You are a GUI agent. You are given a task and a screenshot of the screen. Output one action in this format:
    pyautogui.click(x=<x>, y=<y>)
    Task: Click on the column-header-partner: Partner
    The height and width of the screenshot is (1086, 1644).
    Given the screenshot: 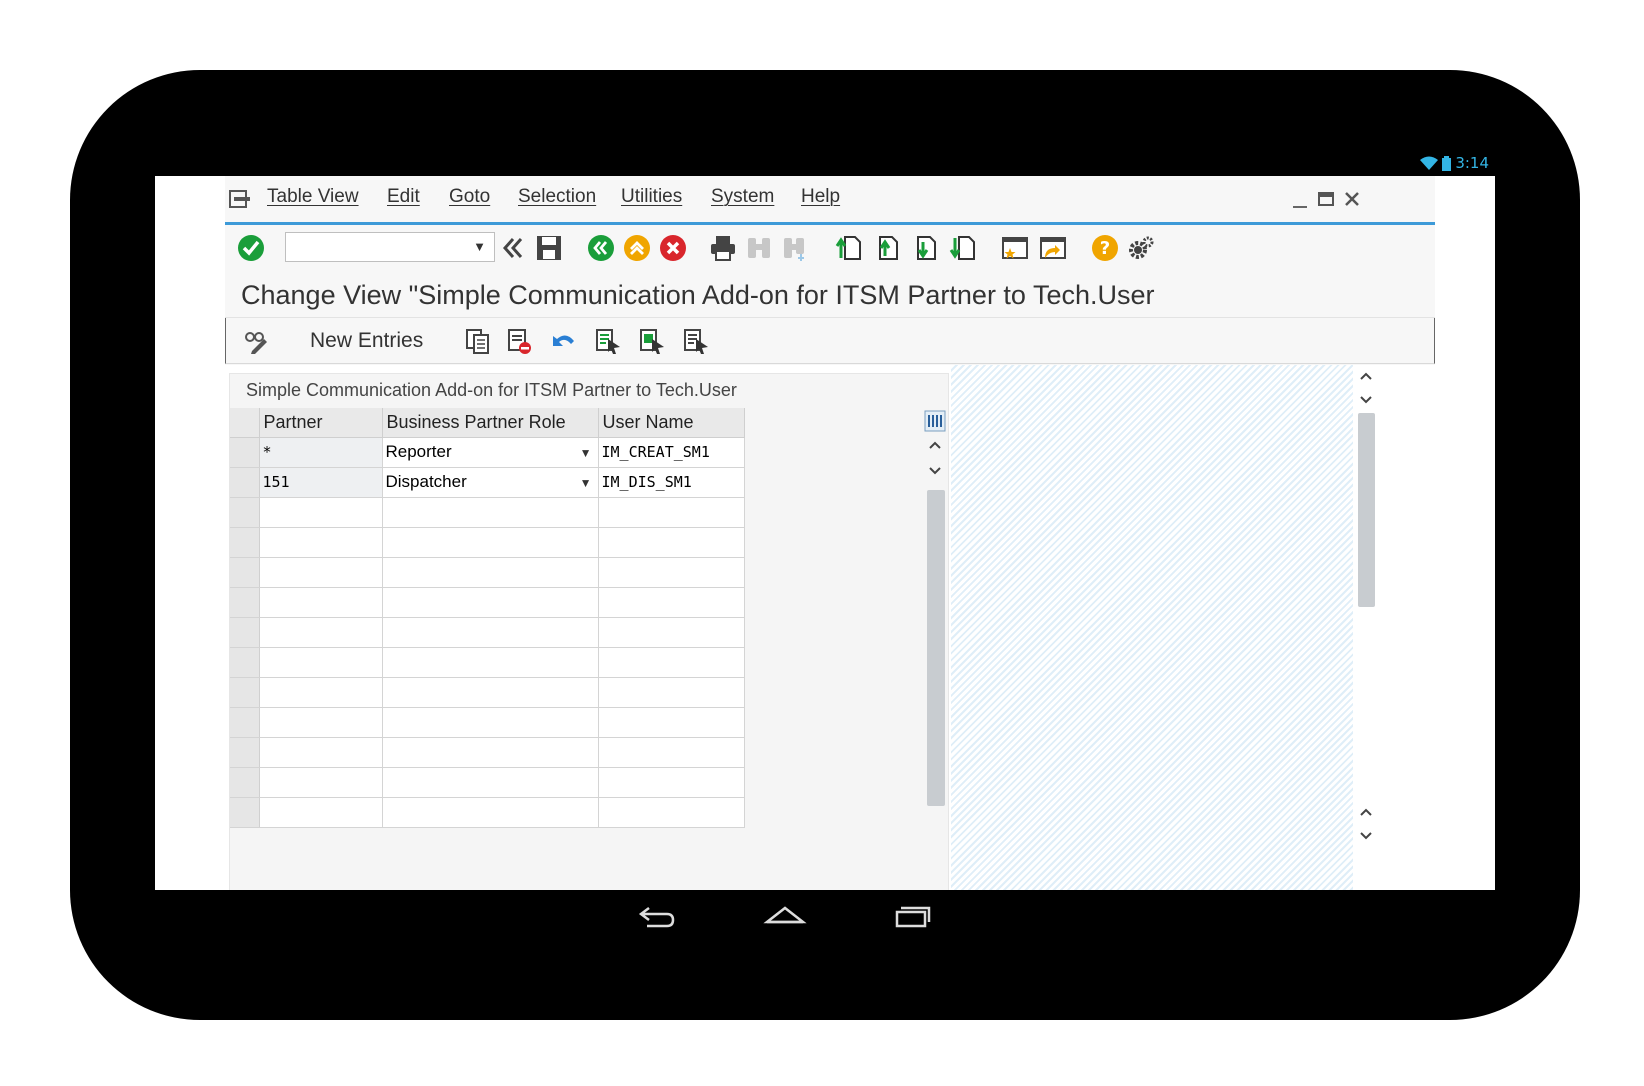 What is the action you would take?
    pyautogui.click(x=321, y=423)
    